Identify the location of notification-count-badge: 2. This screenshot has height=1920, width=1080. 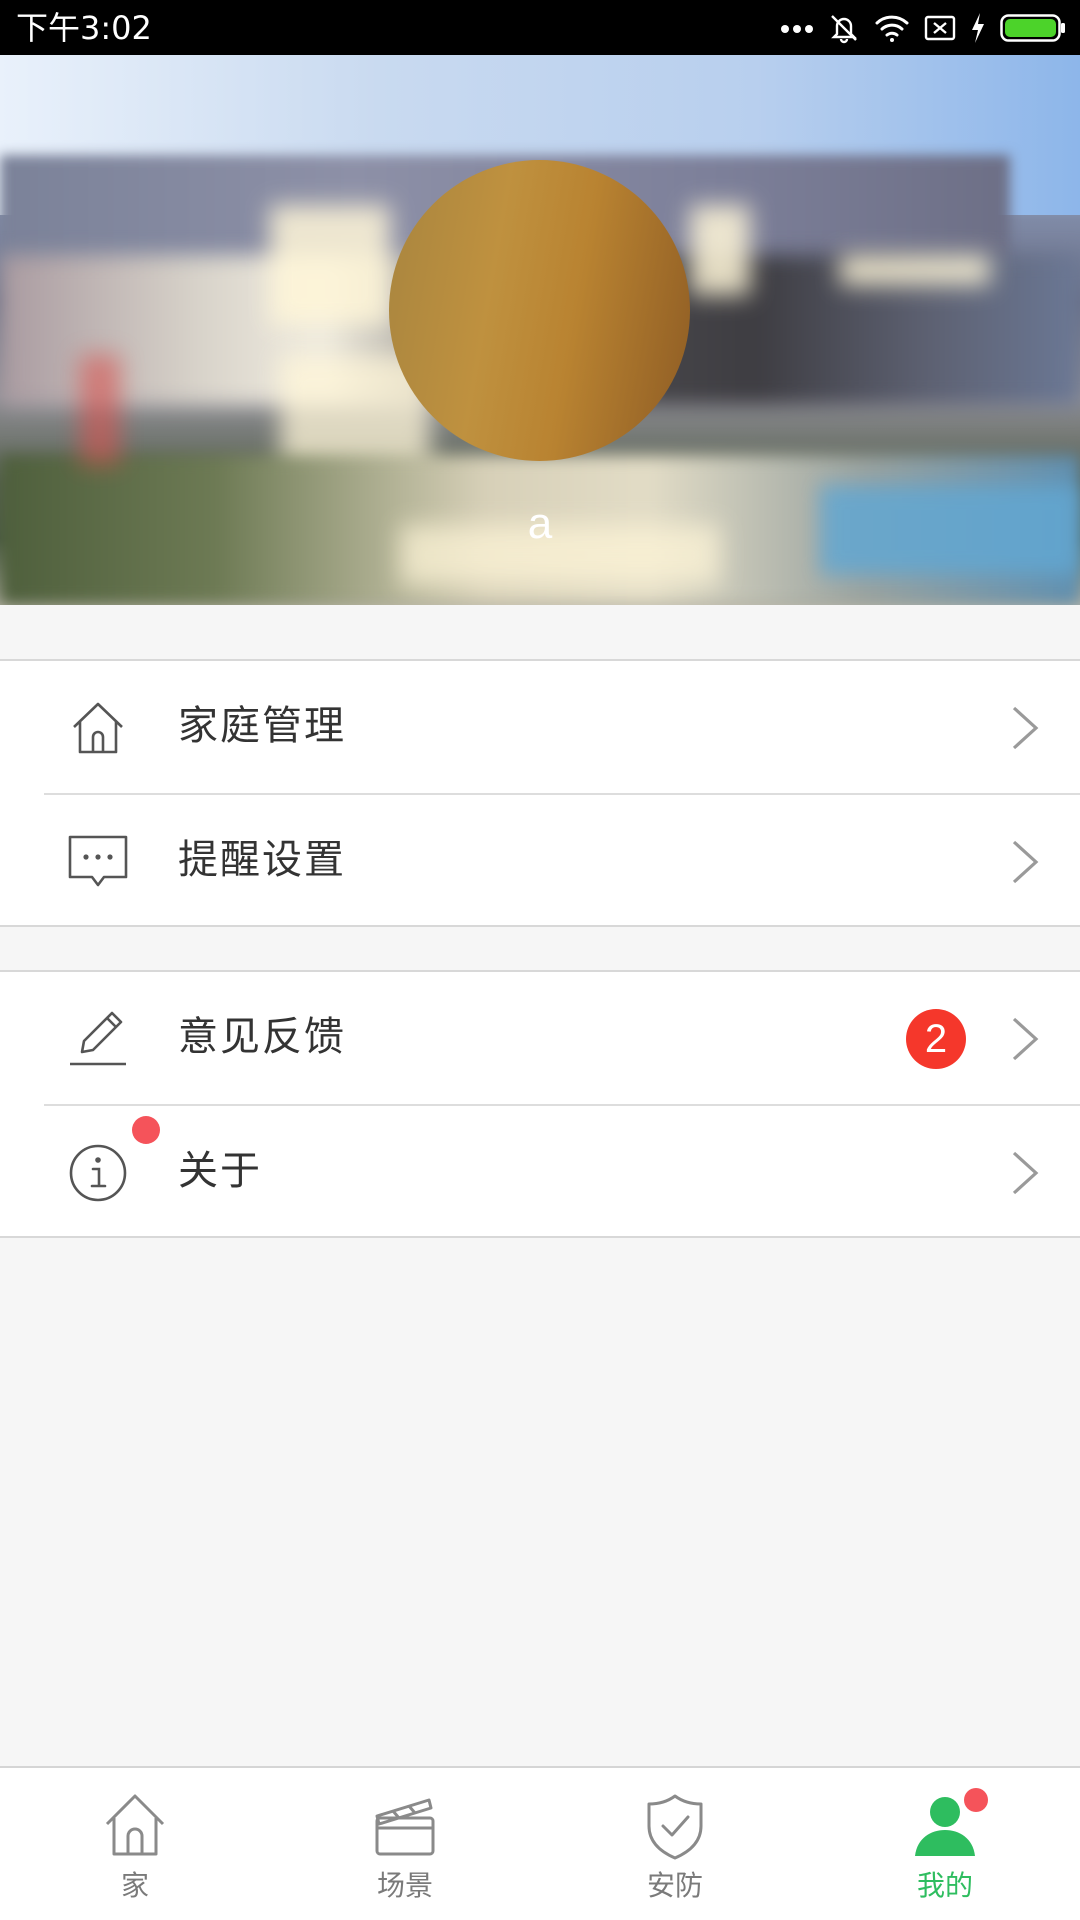
(936, 1039).